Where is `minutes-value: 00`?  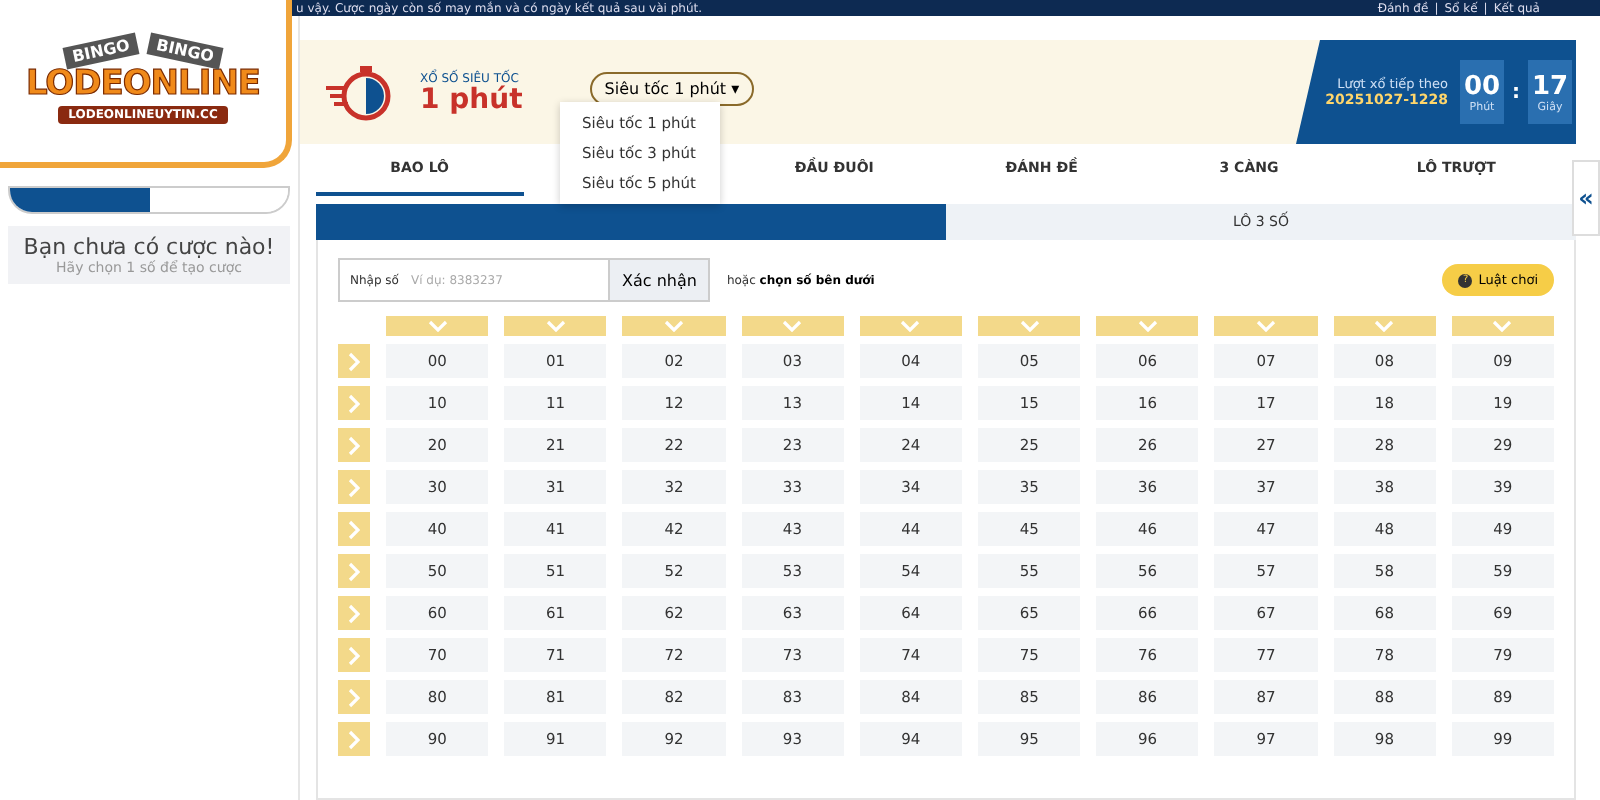 minutes-value: 00 is located at coordinates (1482, 86).